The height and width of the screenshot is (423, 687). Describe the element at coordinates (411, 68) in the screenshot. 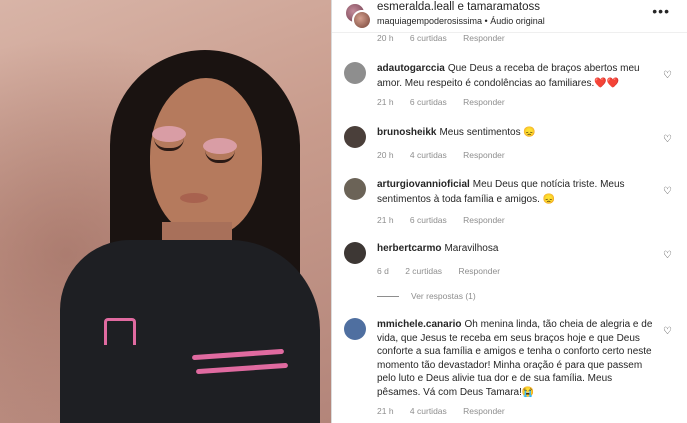

I see `comment-username: adautogarccia` at that location.